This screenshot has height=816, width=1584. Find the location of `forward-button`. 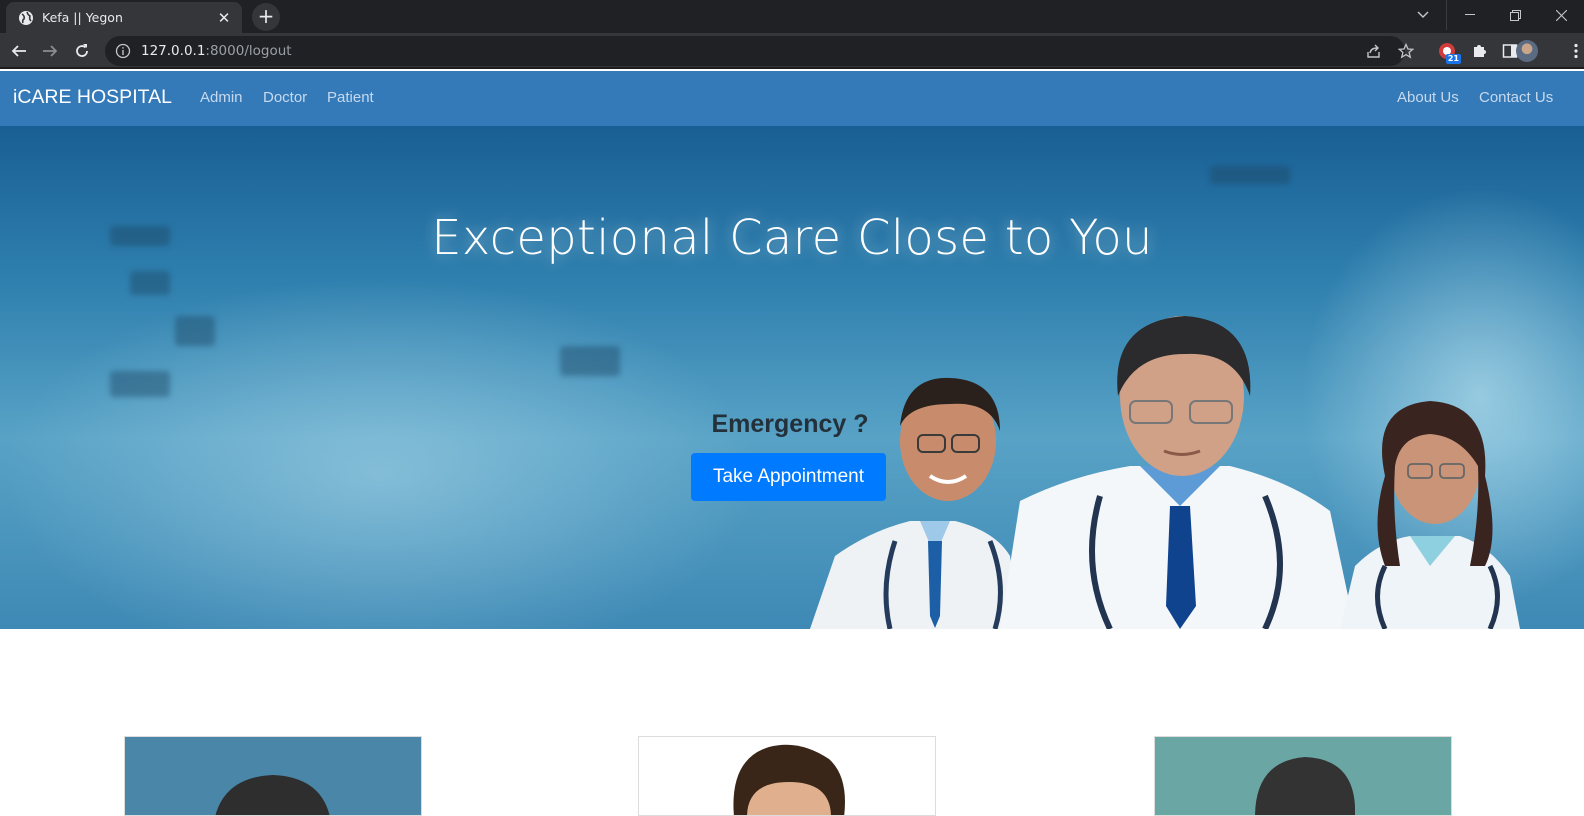

forward-button is located at coordinates (50, 51).